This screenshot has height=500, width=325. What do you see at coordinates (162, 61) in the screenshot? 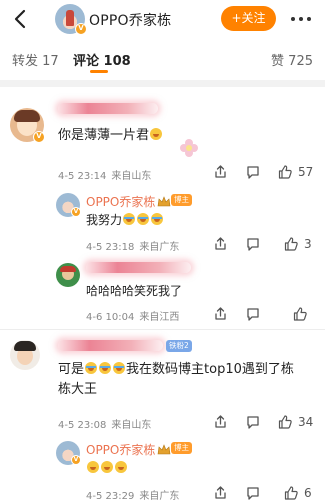
I see `tab-bar: 转发 17 评论 108 赞 725` at bounding box center [162, 61].